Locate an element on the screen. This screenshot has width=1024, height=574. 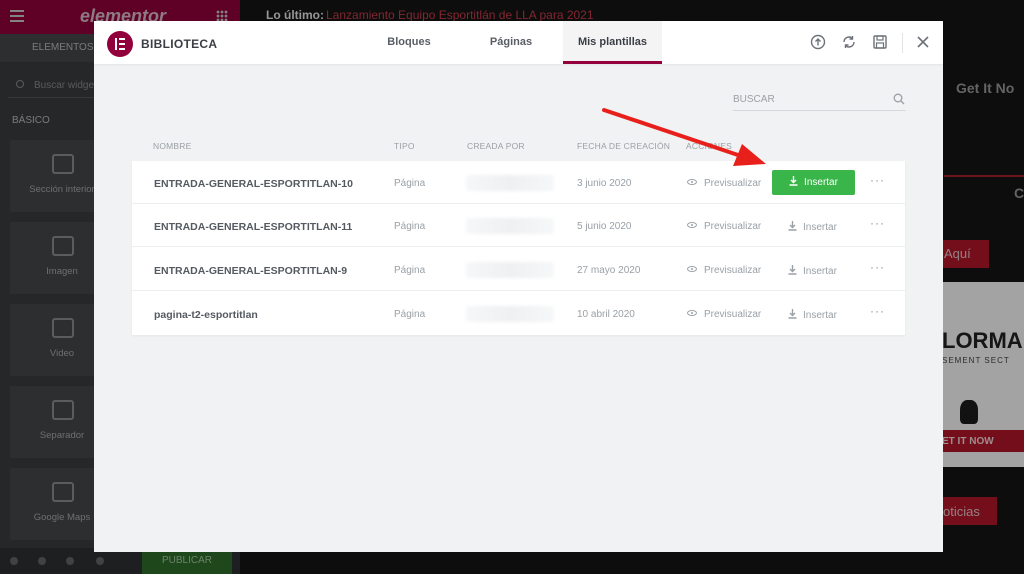
sync-icon is located at coordinates (849, 42).